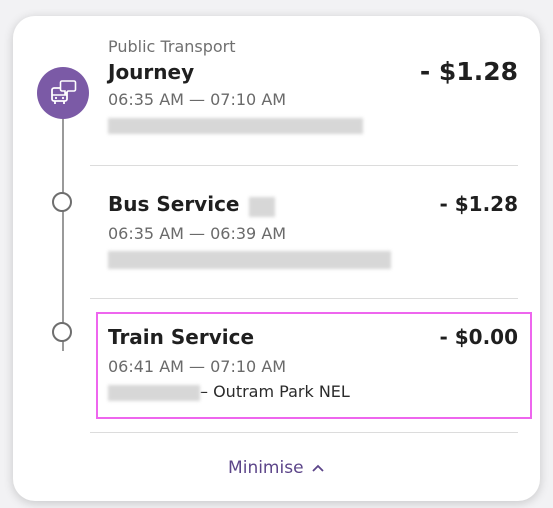  What do you see at coordinates (261, 206) in the screenshot?
I see `redacted-service-number` at bounding box center [261, 206].